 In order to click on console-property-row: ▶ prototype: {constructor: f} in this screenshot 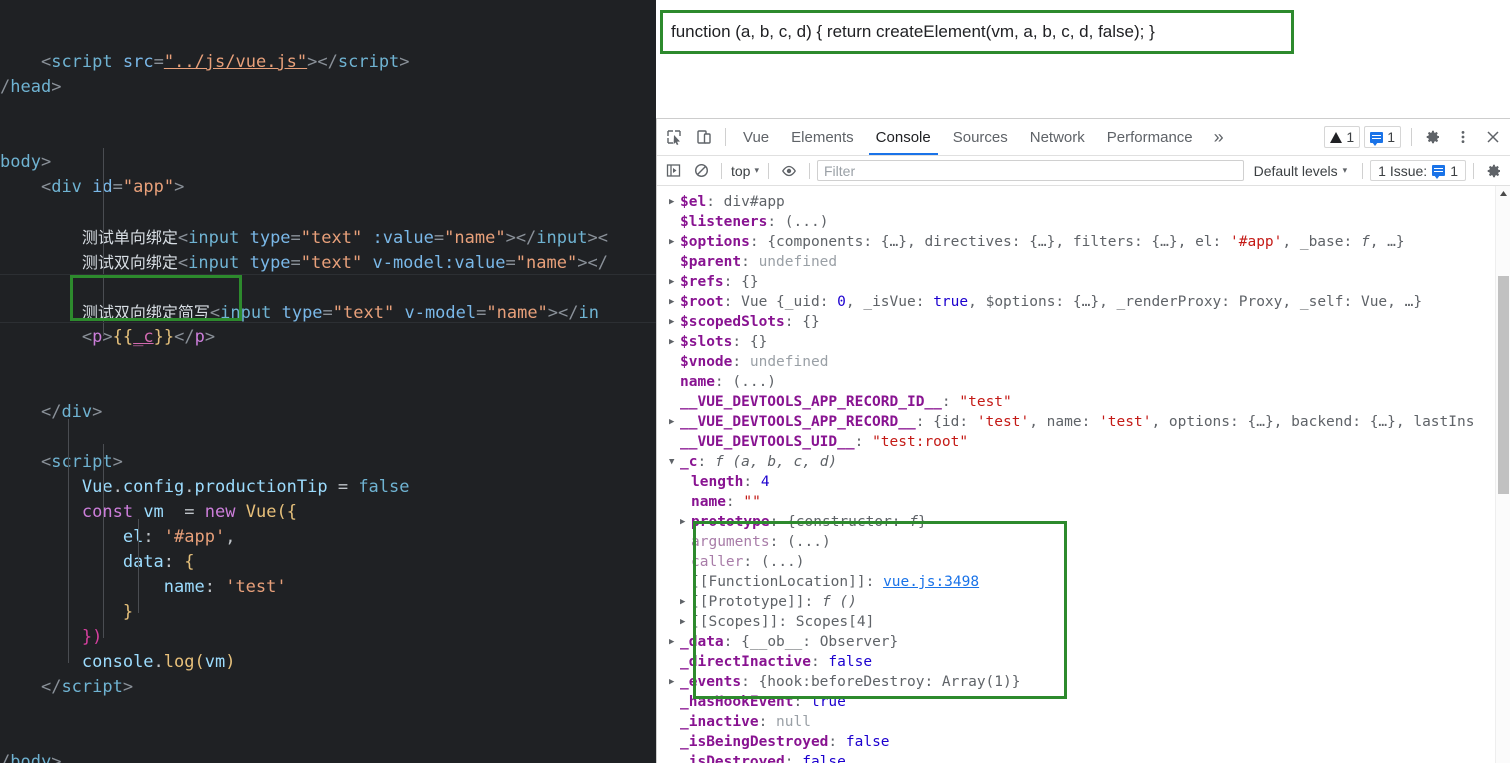, I will do `click(1082, 522)`.